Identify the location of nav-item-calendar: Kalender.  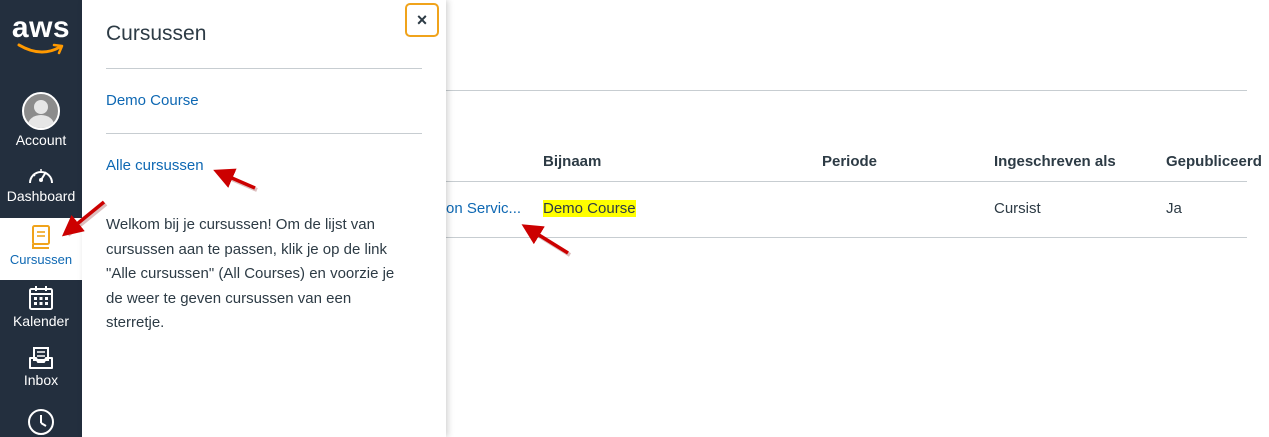
(41, 307).